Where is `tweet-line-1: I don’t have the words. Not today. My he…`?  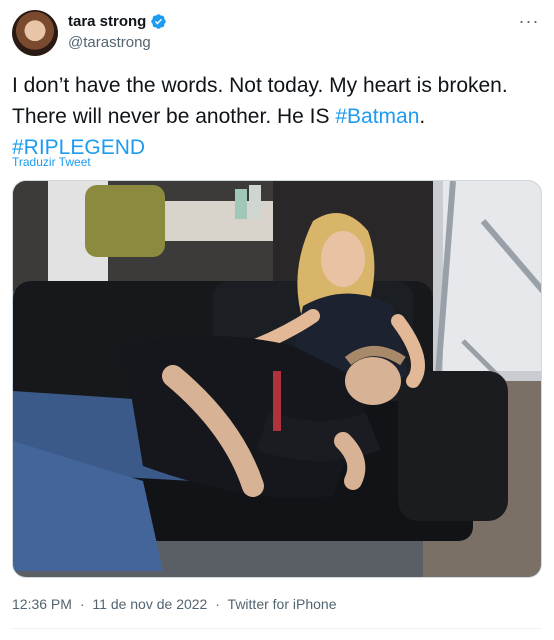
tweet-line-1: I don’t have the words. Not today. My he… is located at coordinates (260, 85).